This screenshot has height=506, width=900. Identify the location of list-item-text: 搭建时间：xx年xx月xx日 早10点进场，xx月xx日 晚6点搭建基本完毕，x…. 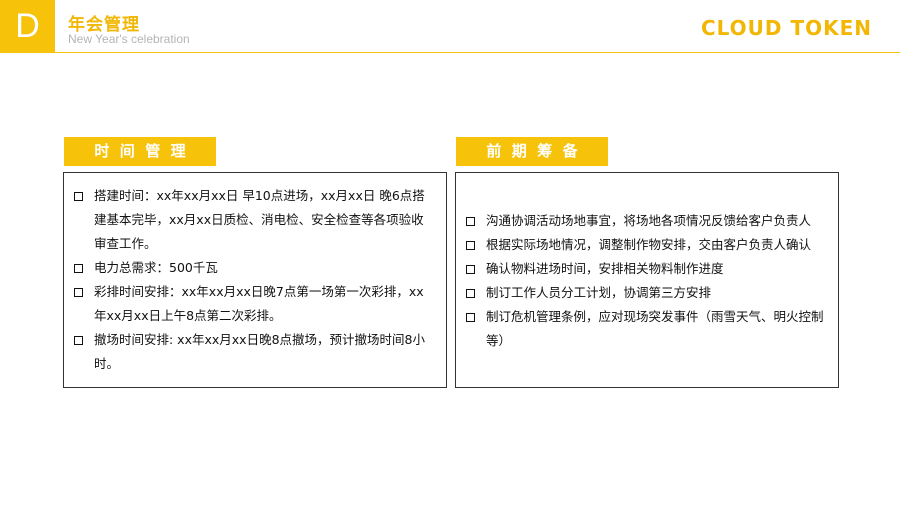
(259, 219).